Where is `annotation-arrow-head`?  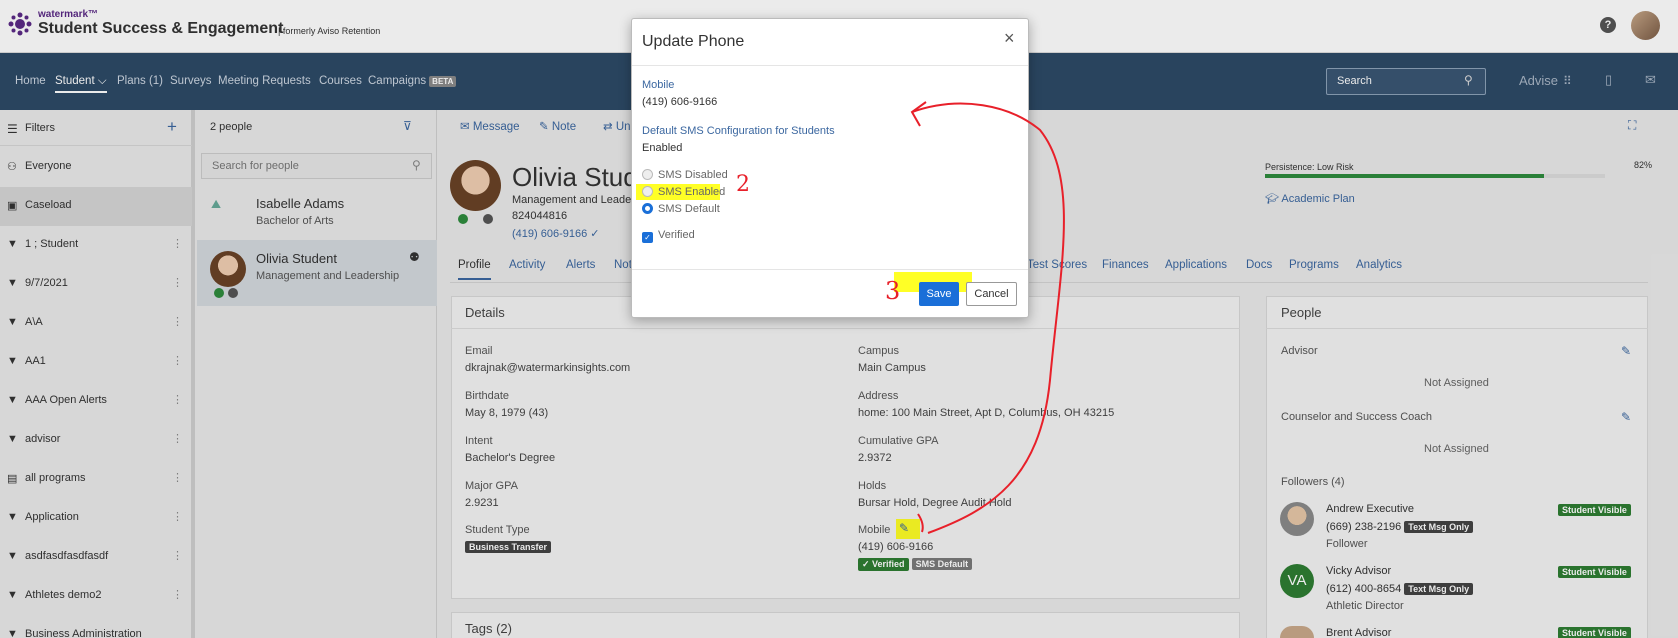
annotation-arrow-head is located at coordinates (918, 114).